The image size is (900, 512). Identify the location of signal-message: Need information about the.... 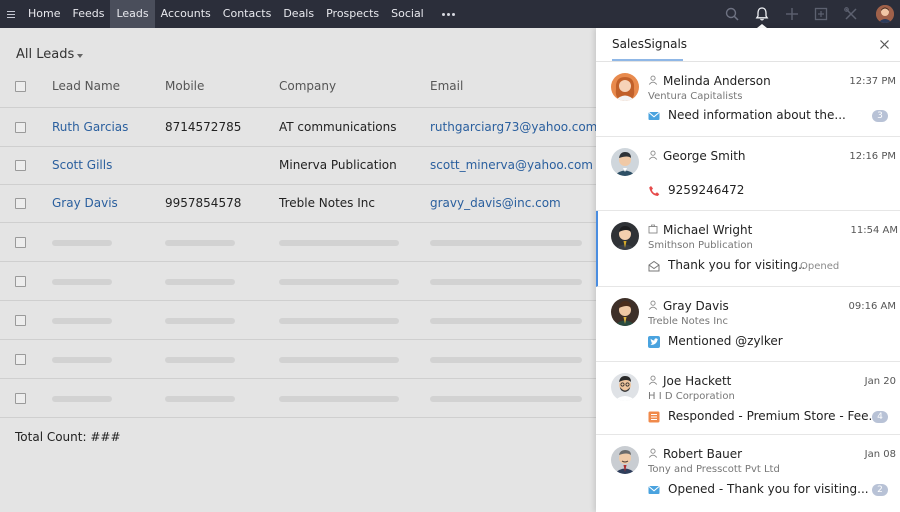
(757, 115).